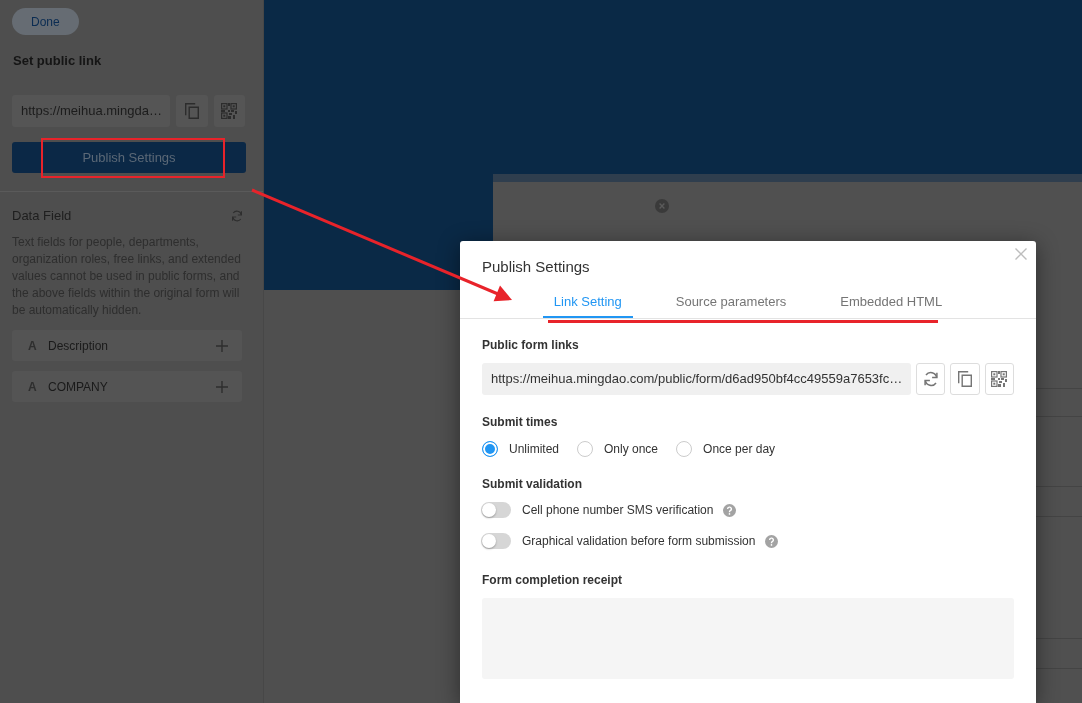 The image size is (1082, 703). Describe the element at coordinates (639, 541) in the screenshot. I see `toggle-label: Graphical validation before form submission` at that location.